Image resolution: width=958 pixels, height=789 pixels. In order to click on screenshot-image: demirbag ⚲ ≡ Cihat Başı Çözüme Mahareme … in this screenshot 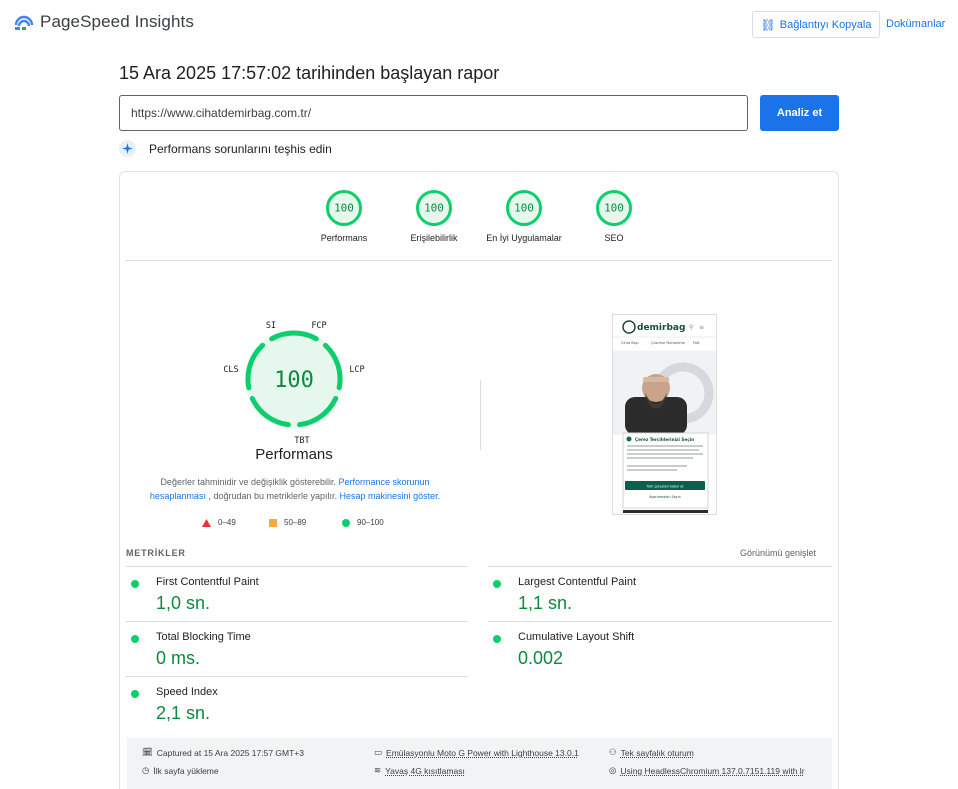, I will do `click(664, 414)`.